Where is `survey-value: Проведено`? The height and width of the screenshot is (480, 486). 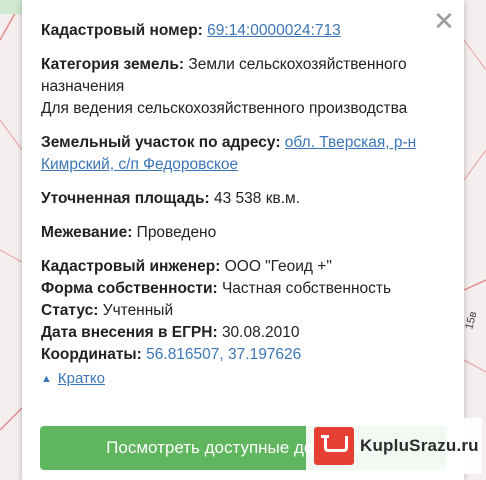
survey-value: Проведено is located at coordinates (176, 232).